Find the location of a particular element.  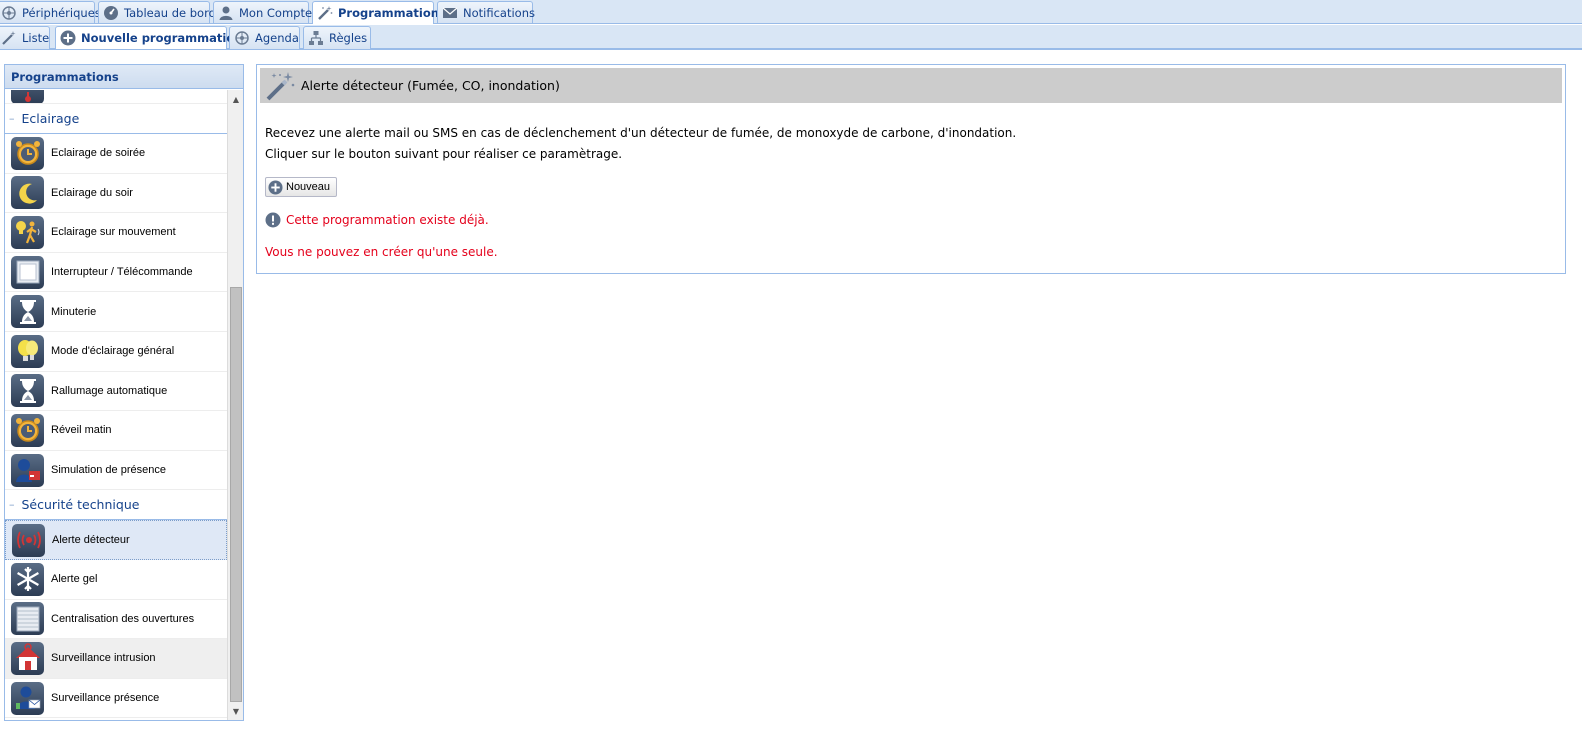

item-label: Alerte gel is located at coordinates (74, 579).